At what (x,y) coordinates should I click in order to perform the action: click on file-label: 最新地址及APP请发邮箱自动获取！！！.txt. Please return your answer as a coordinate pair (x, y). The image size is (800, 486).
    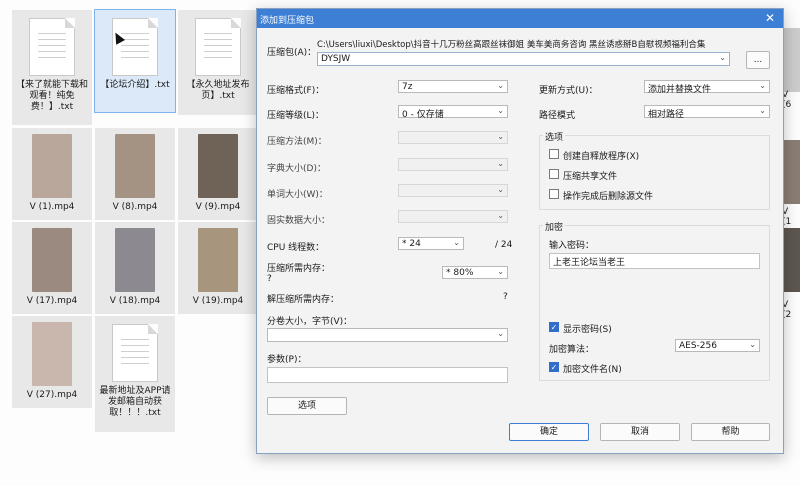
    Looking at the image, I should click on (135, 402).